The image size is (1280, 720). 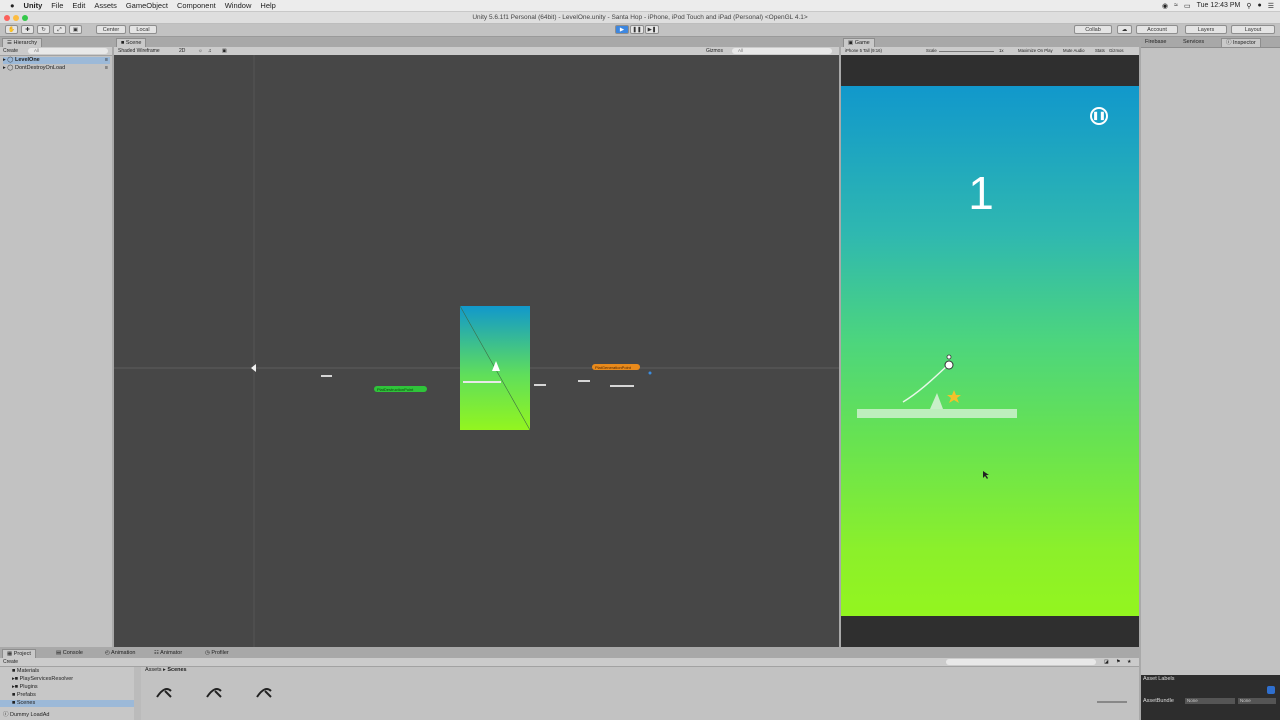 What do you see at coordinates (210, 51) in the screenshot?
I see `audio-icon: ♫` at bounding box center [210, 51].